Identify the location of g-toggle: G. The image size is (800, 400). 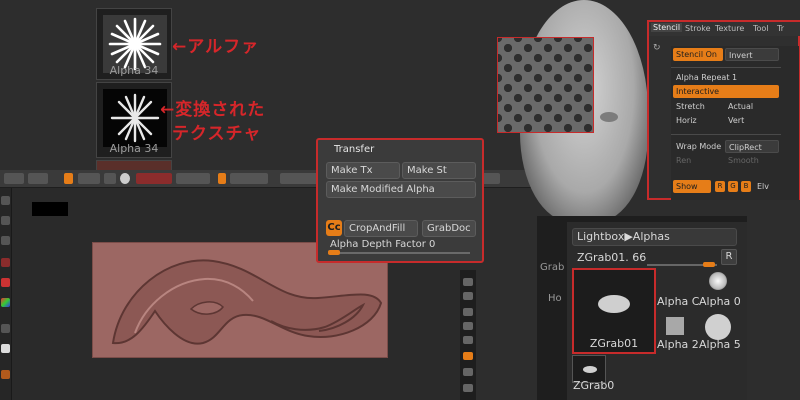
(733, 186).